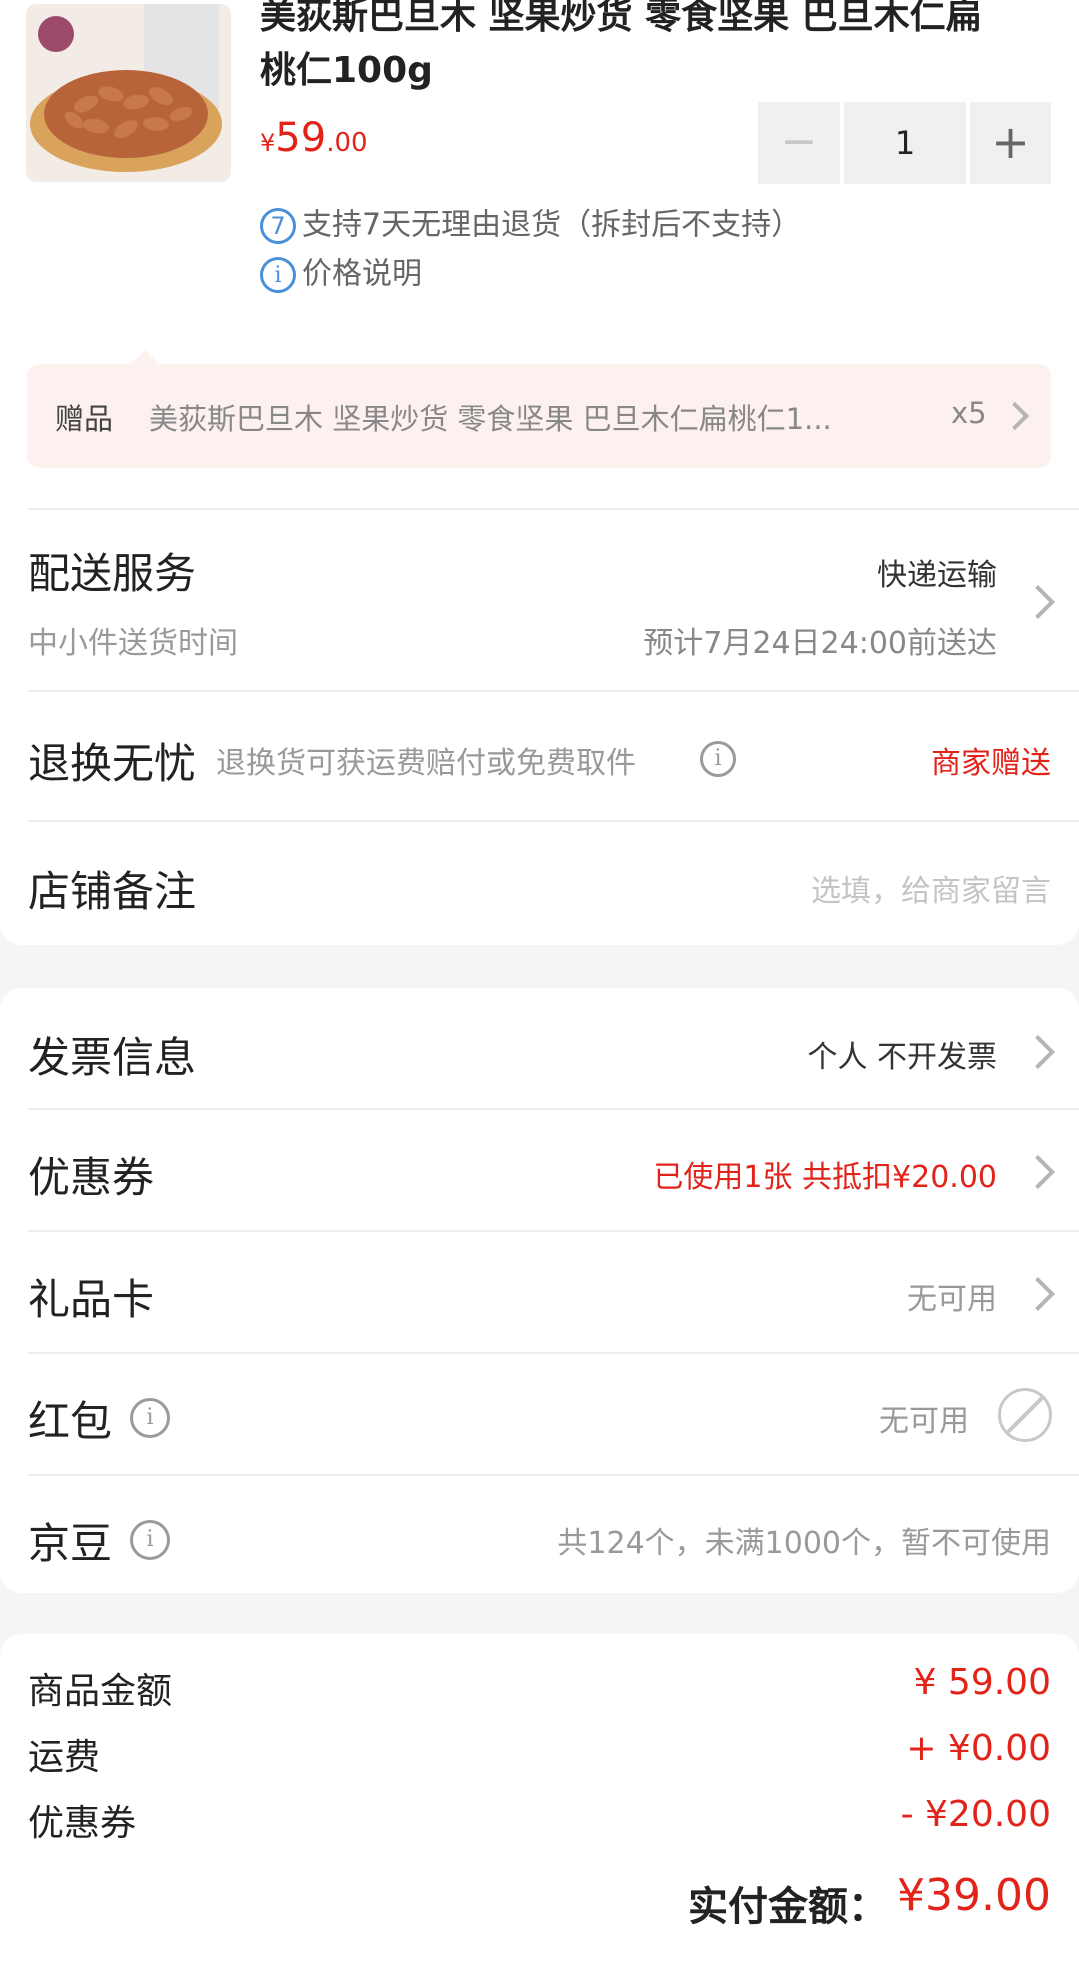 This screenshot has height=1964, width=1079. I want to click on delivery-method: 快递运输, so click(937, 575).